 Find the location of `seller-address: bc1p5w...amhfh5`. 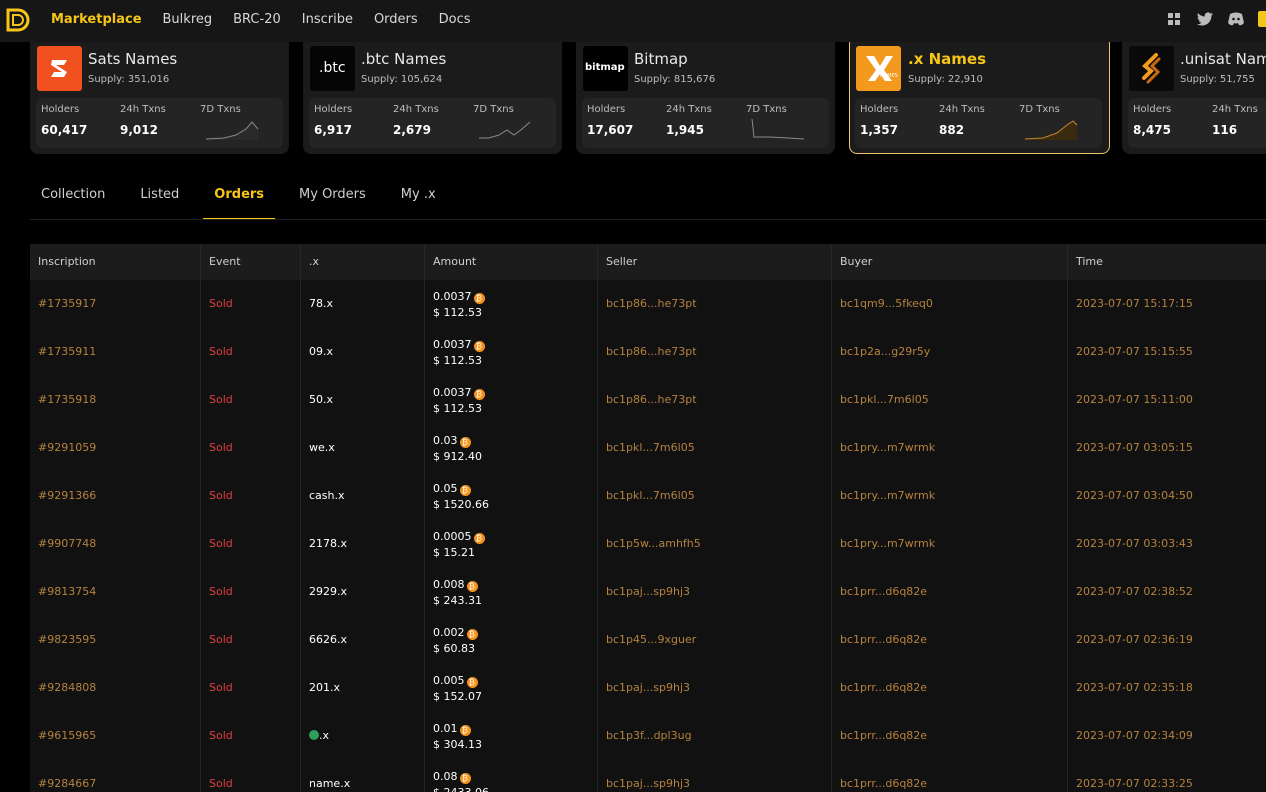

seller-address: bc1p5w...amhfh5 is located at coordinates (653, 543).